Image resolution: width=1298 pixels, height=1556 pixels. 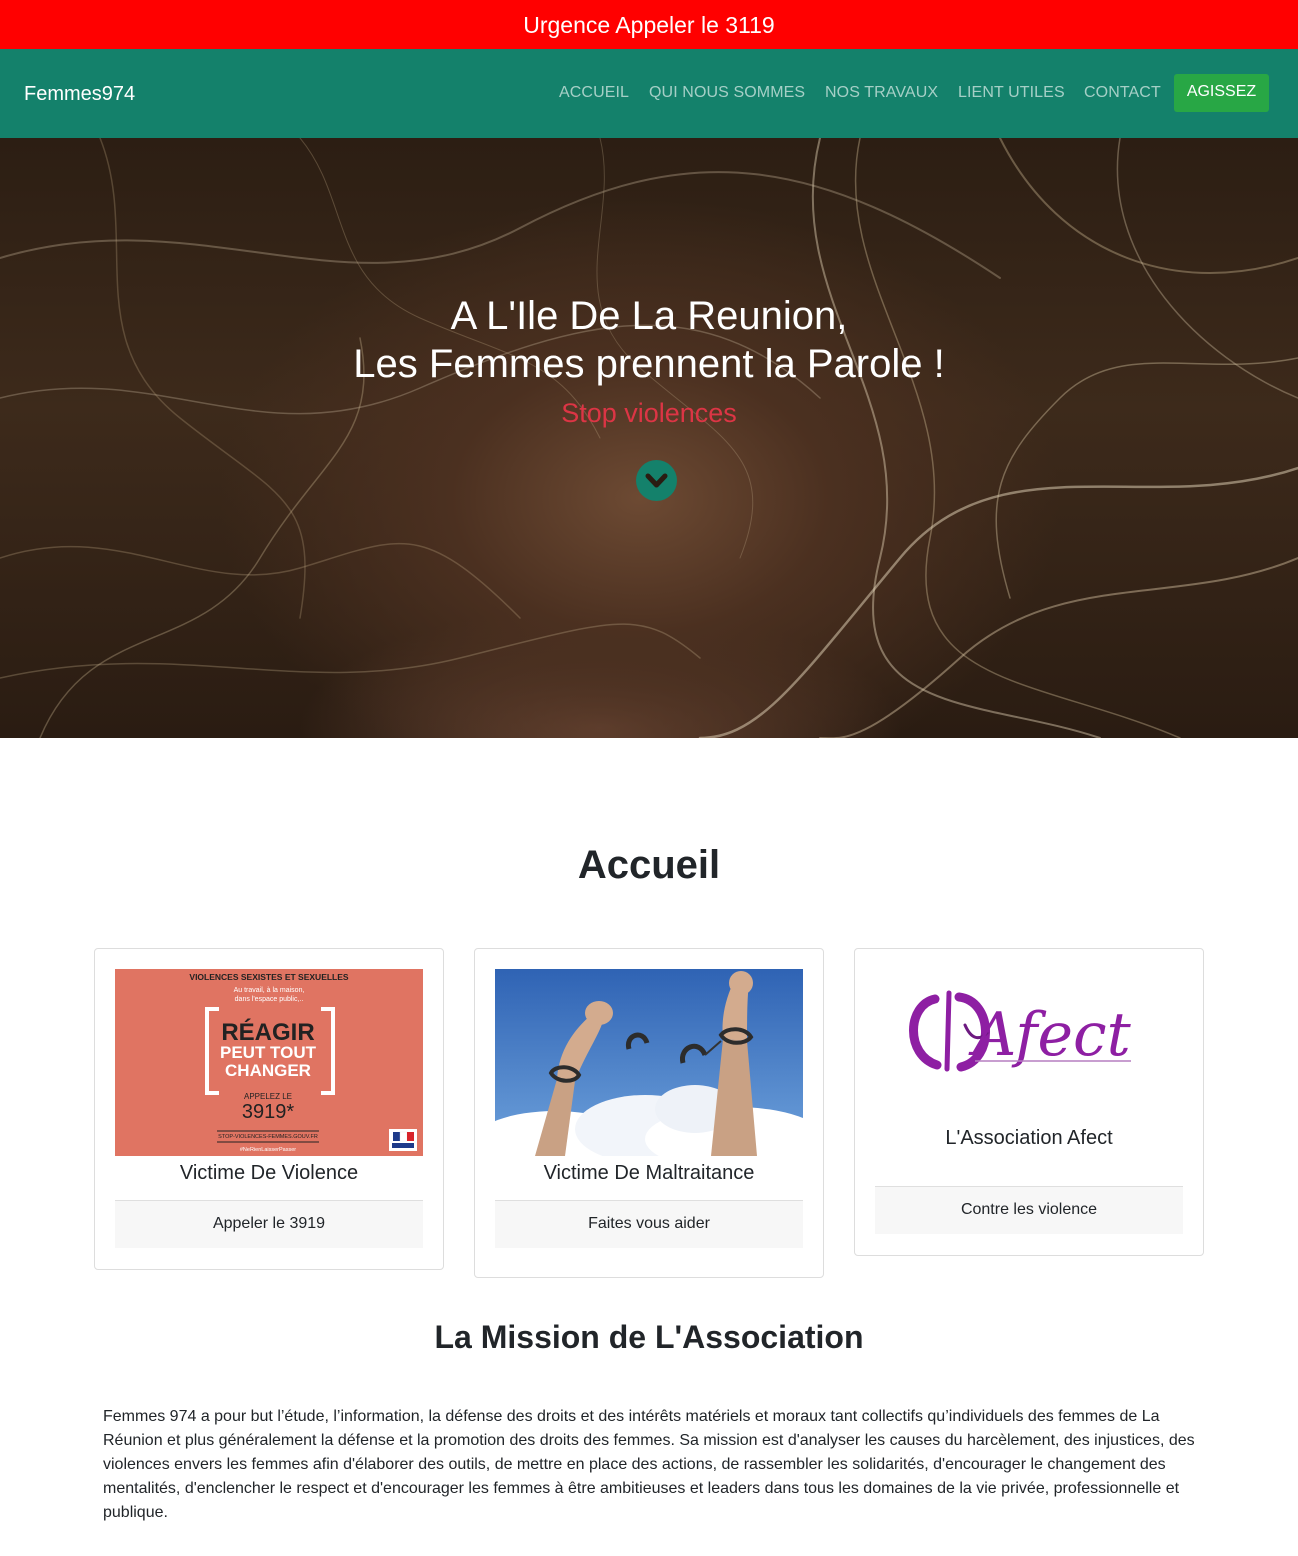 What do you see at coordinates (269, 977) in the screenshot?
I see `svg-text:VIOLENCES SEXISTES ET SEXUELLE: VIOLENCES SEXISTES ET SEXUELLES` at bounding box center [269, 977].